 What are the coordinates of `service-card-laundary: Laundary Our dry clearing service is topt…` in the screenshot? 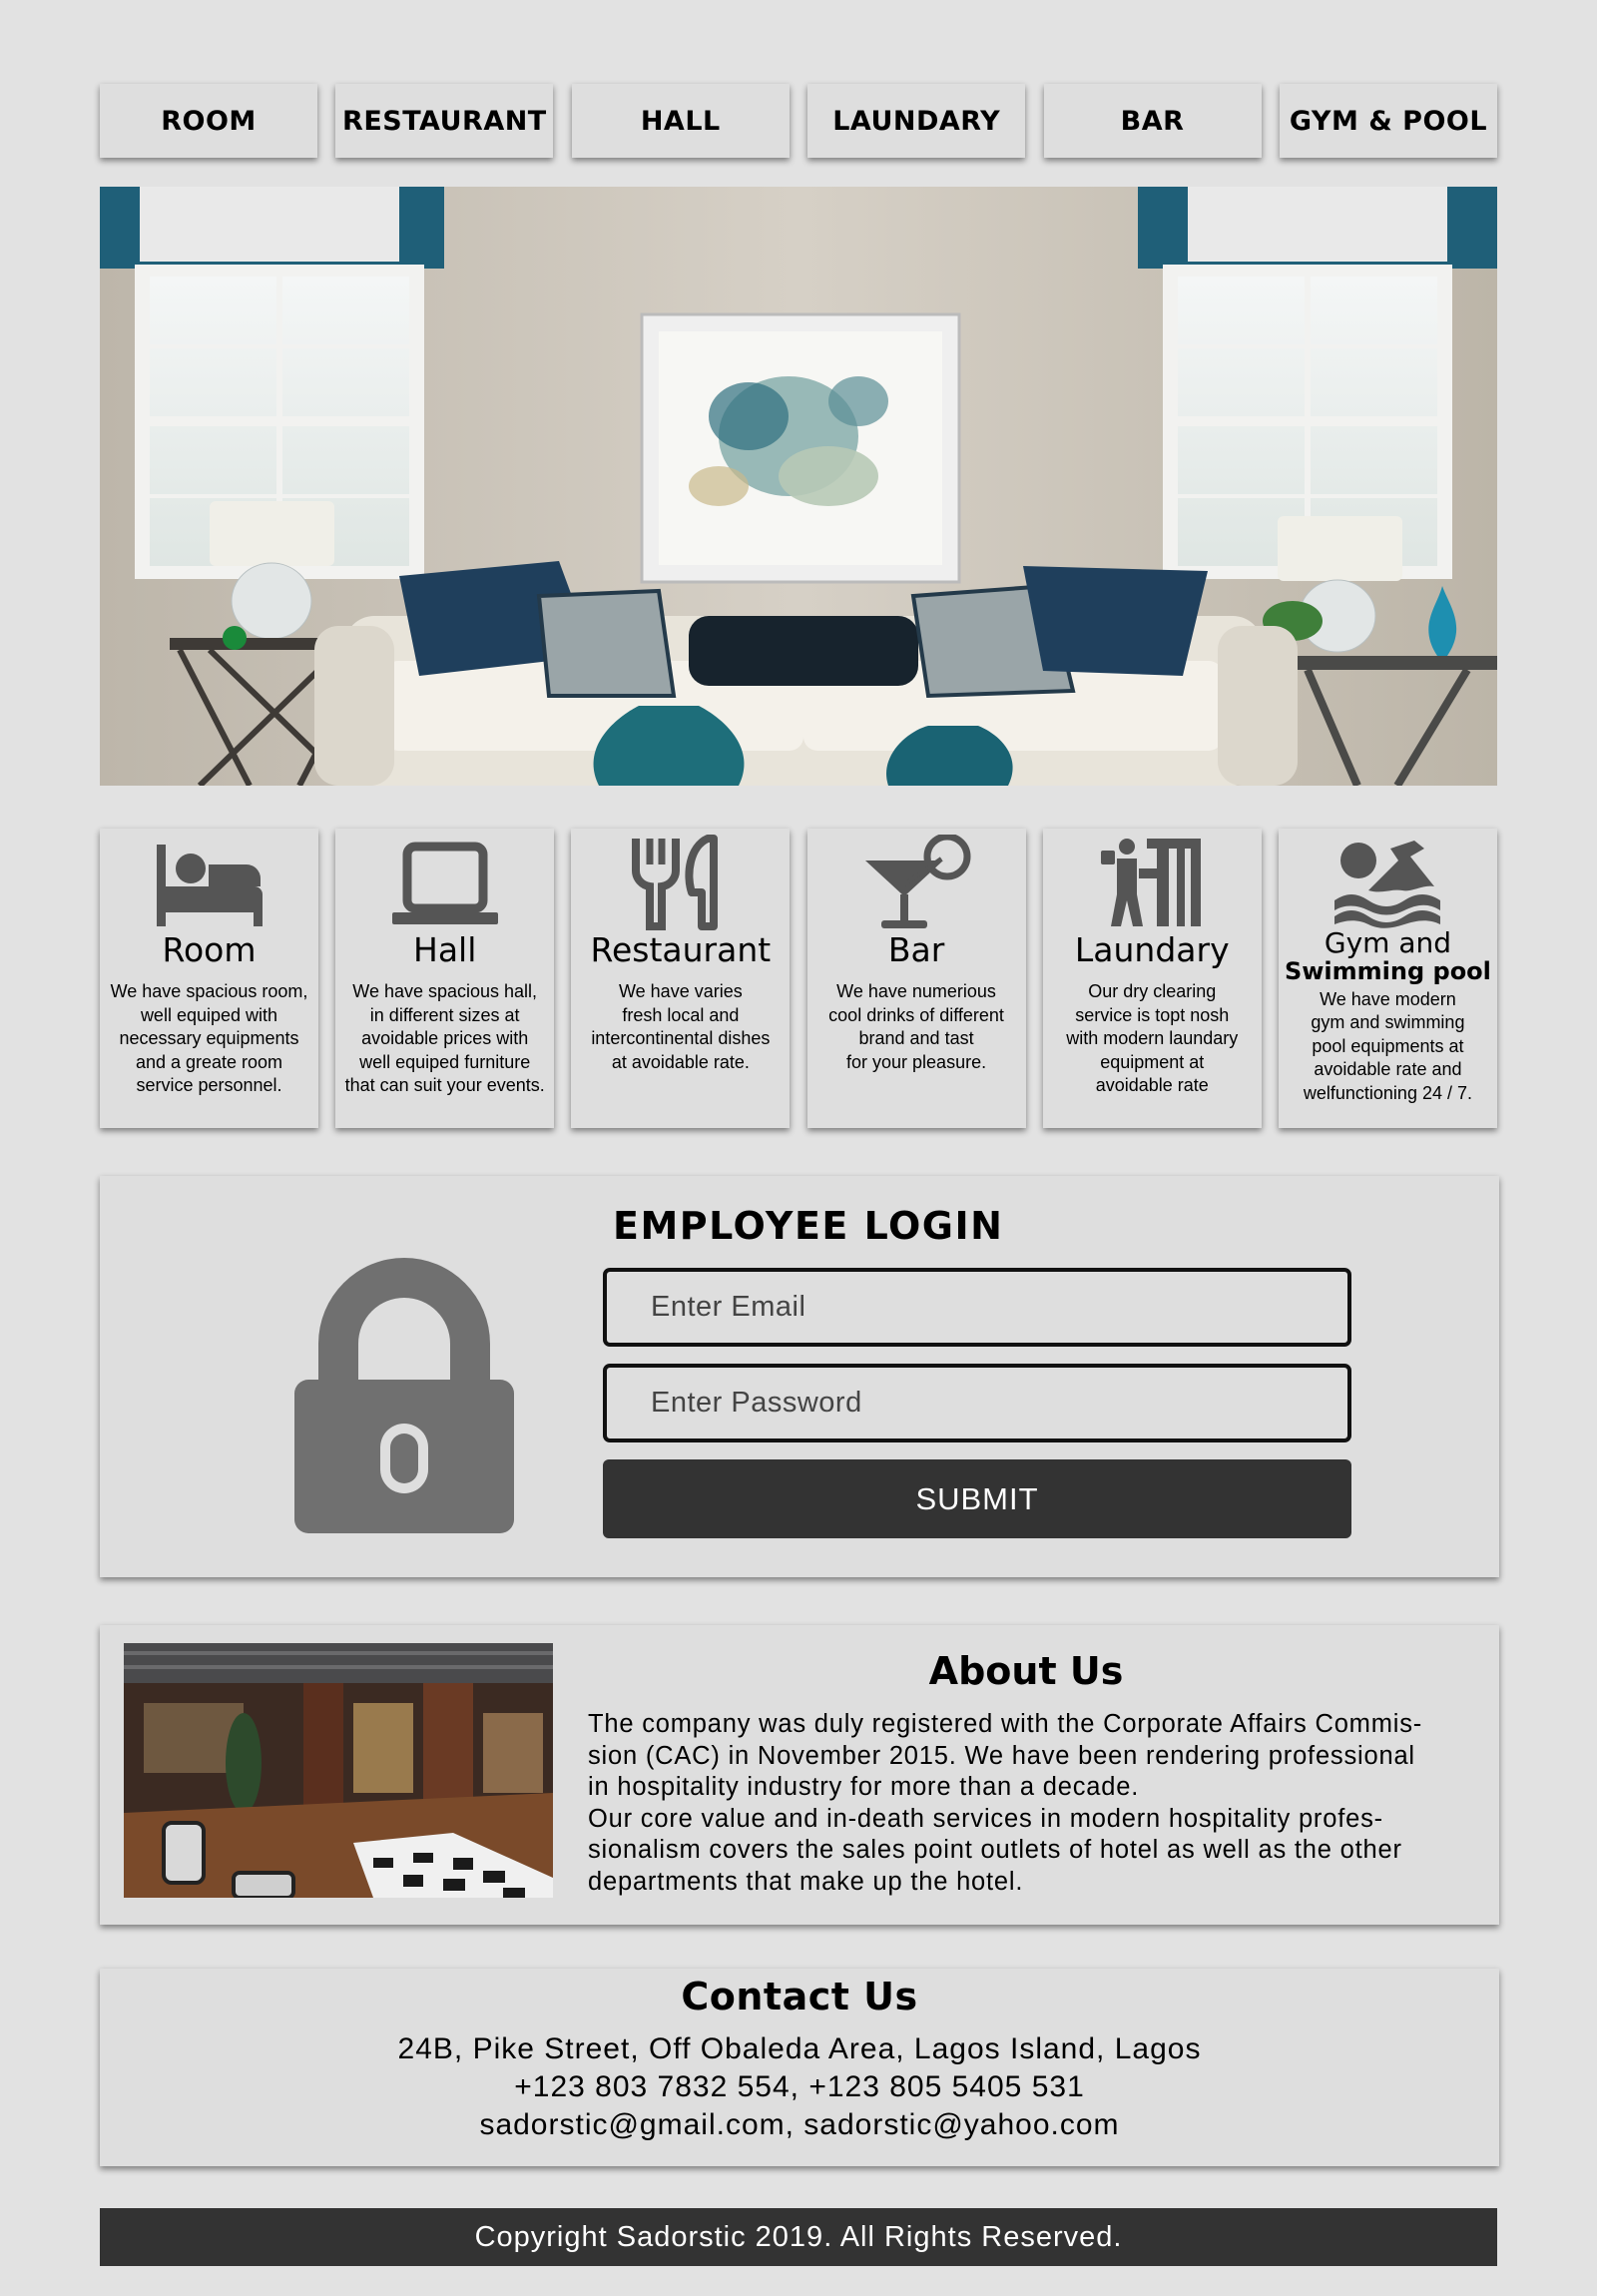 It's located at (1152, 979).